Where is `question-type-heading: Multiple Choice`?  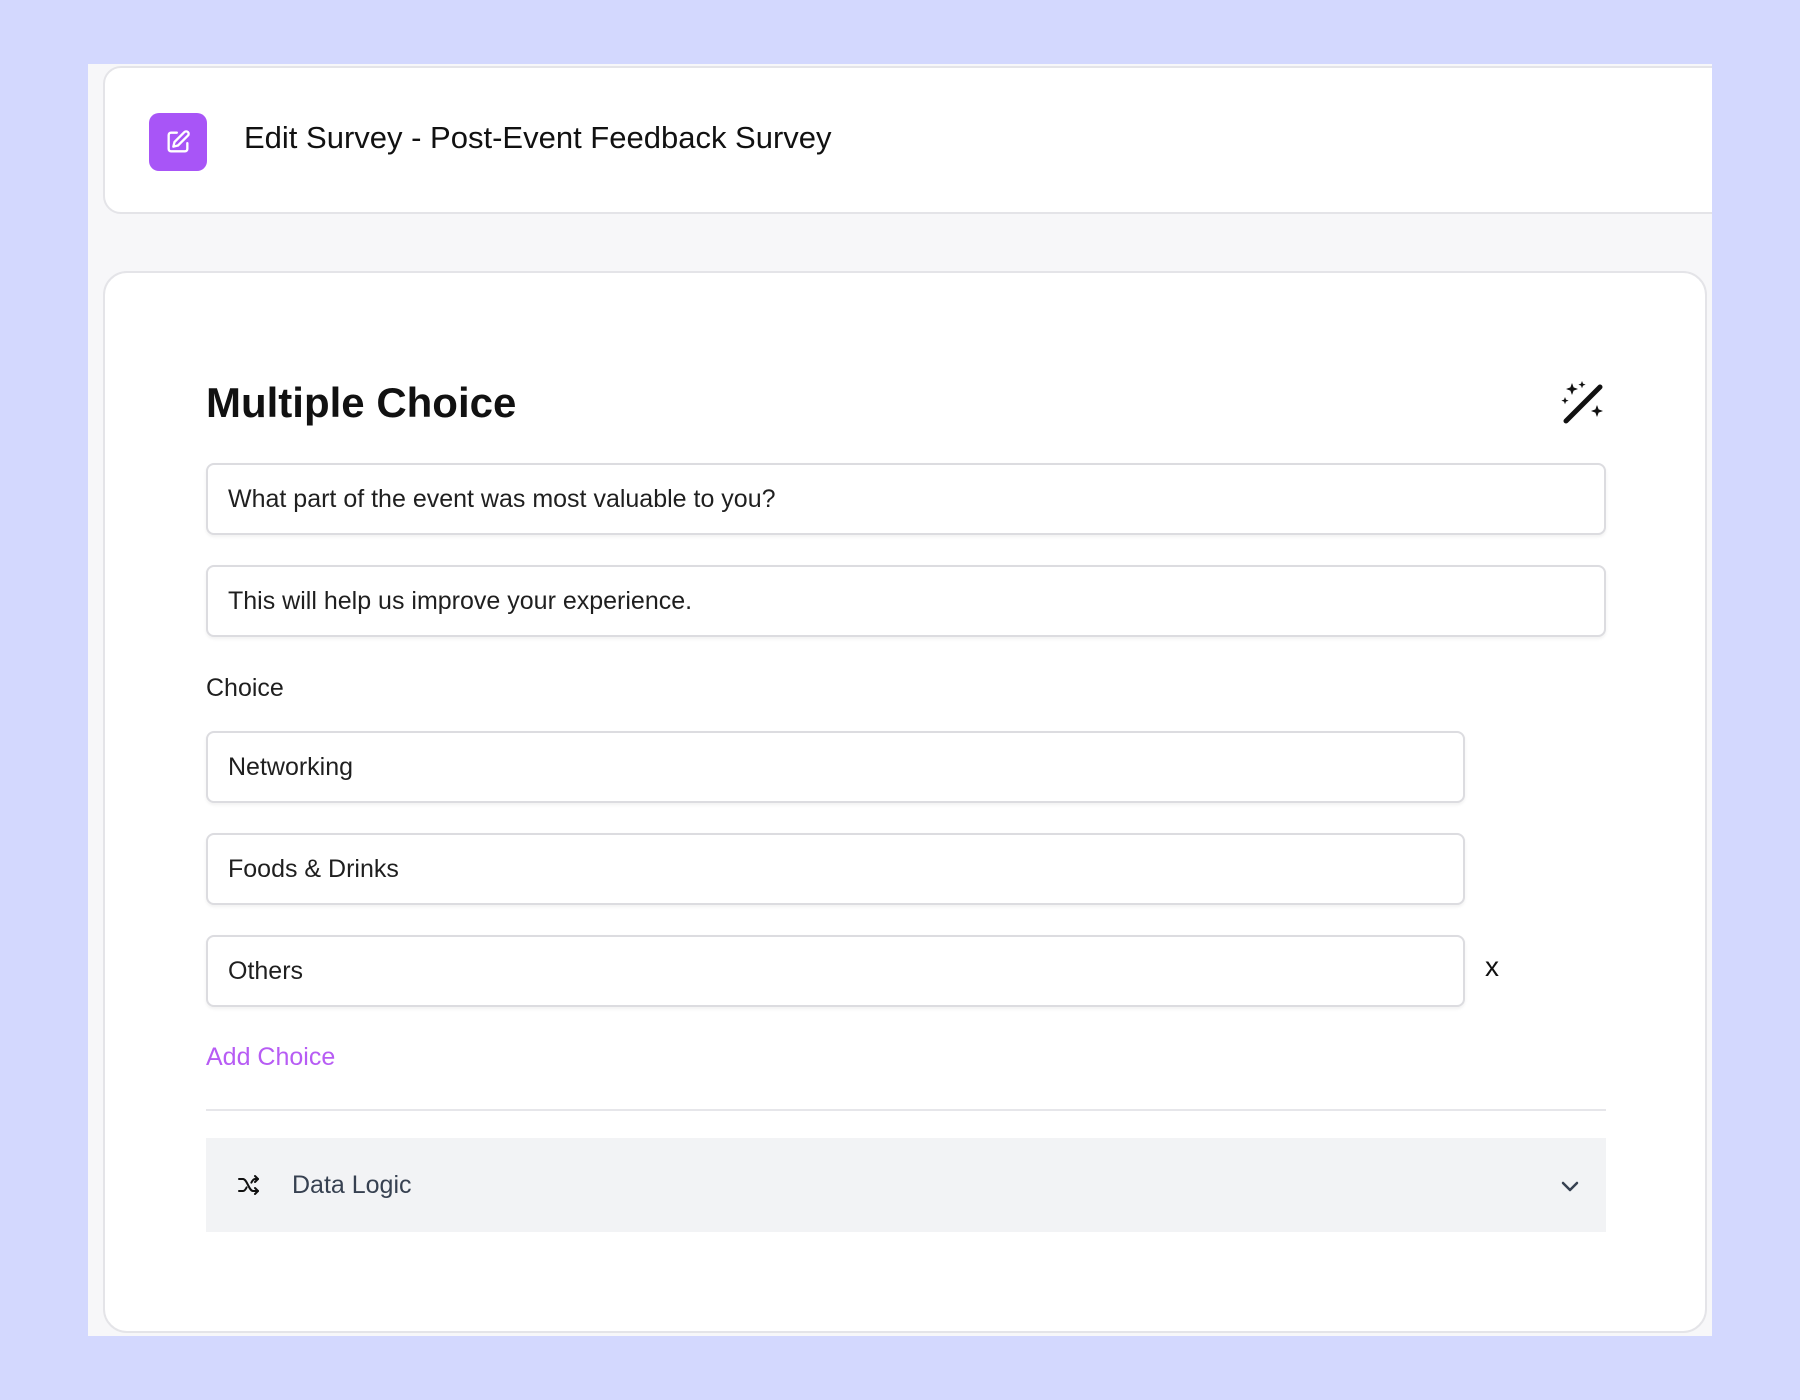
question-type-heading: Multiple Choice is located at coordinates (361, 402).